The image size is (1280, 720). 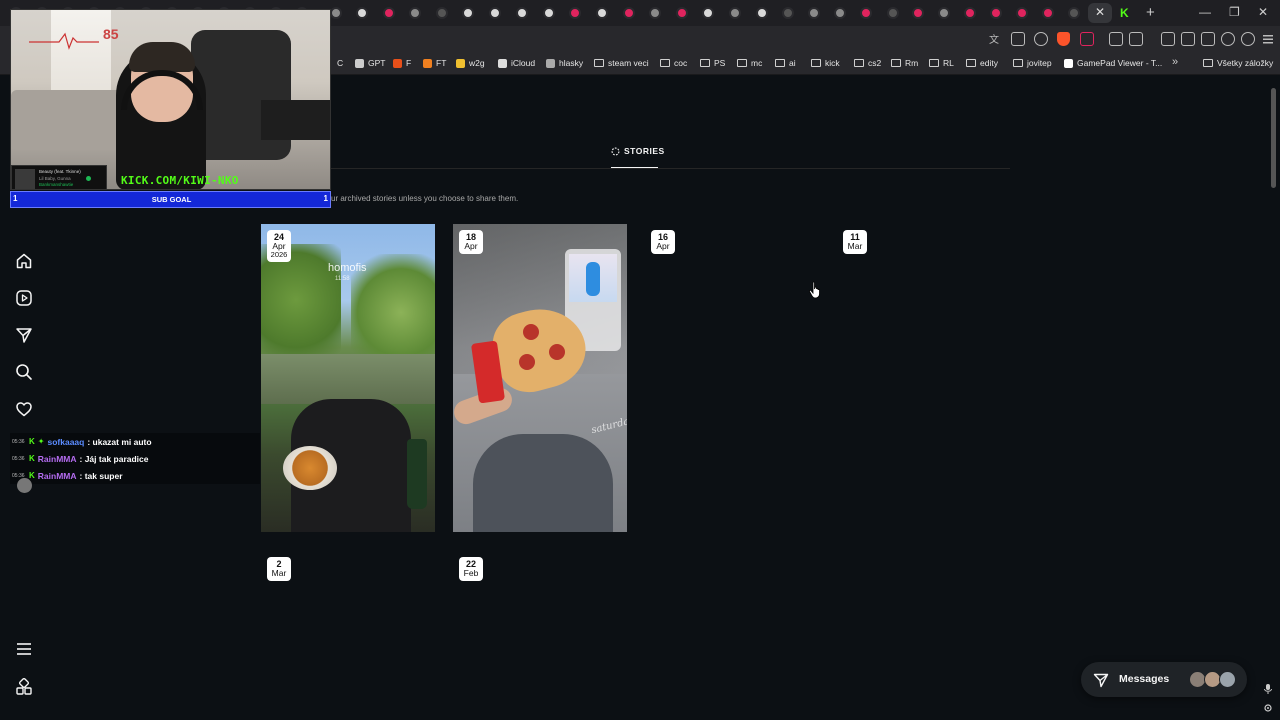 I want to click on translate-icon: 文, so click(x=995, y=39).